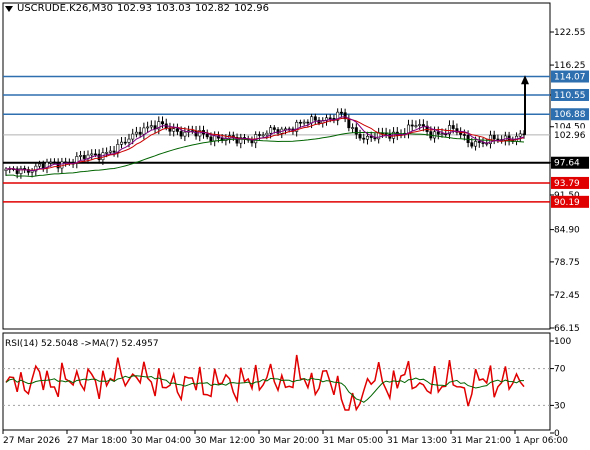 The image size is (590, 450). I want to click on level-label: 90.19, so click(567, 203).